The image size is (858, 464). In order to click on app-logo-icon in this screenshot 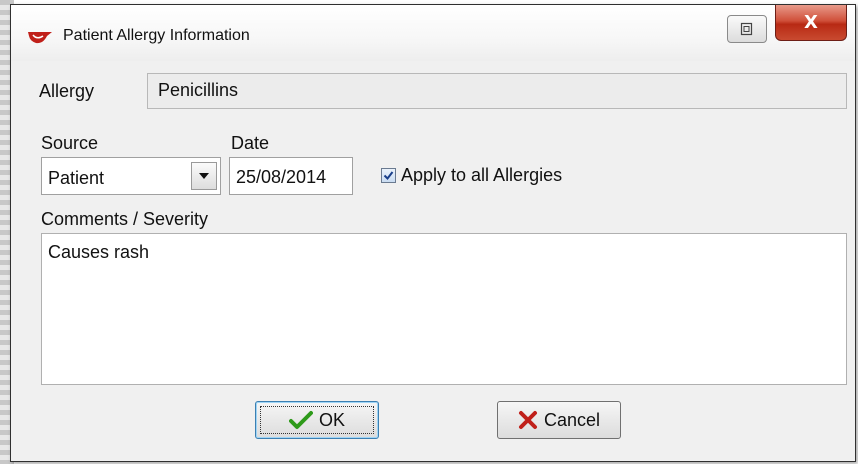, I will do `click(40, 38)`.